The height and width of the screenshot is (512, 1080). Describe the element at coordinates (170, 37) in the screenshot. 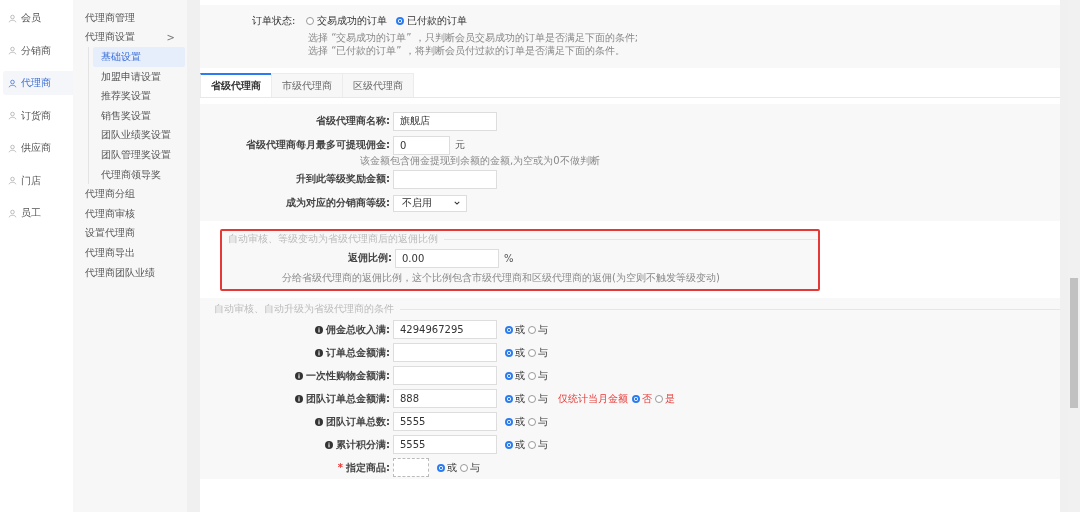

I see `expand-toggle: >` at that location.